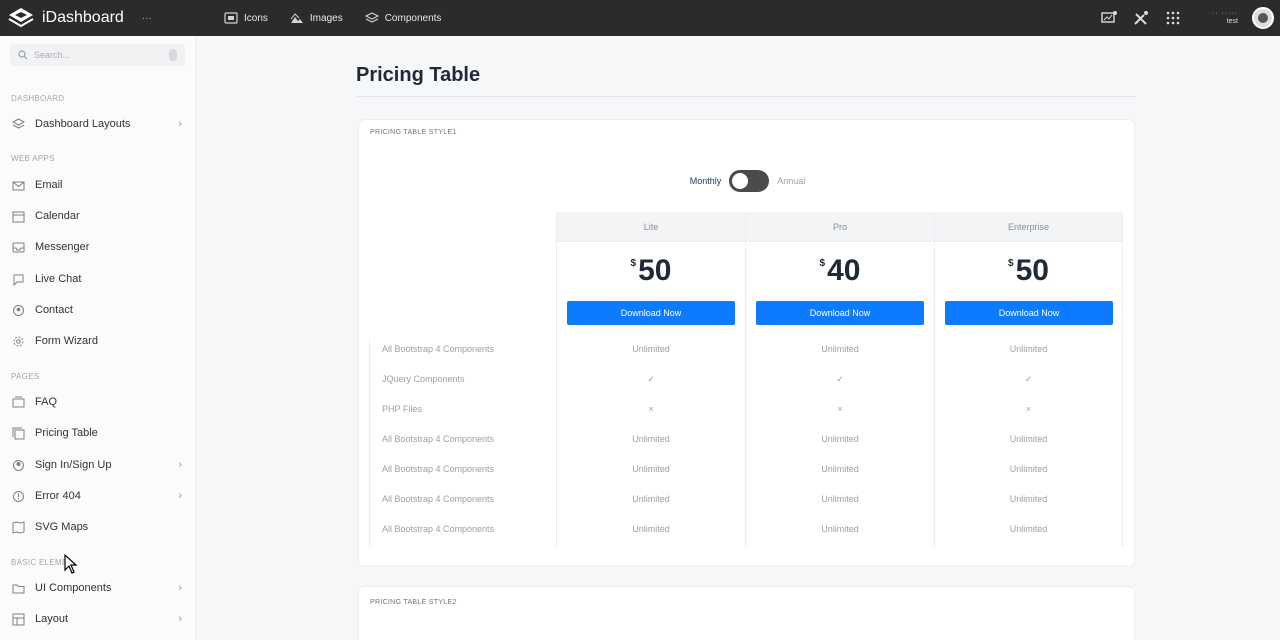 Image resolution: width=1280 pixels, height=640 pixels. What do you see at coordinates (1141, 18) in the screenshot?
I see `tools-icon` at bounding box center [1141, 18].